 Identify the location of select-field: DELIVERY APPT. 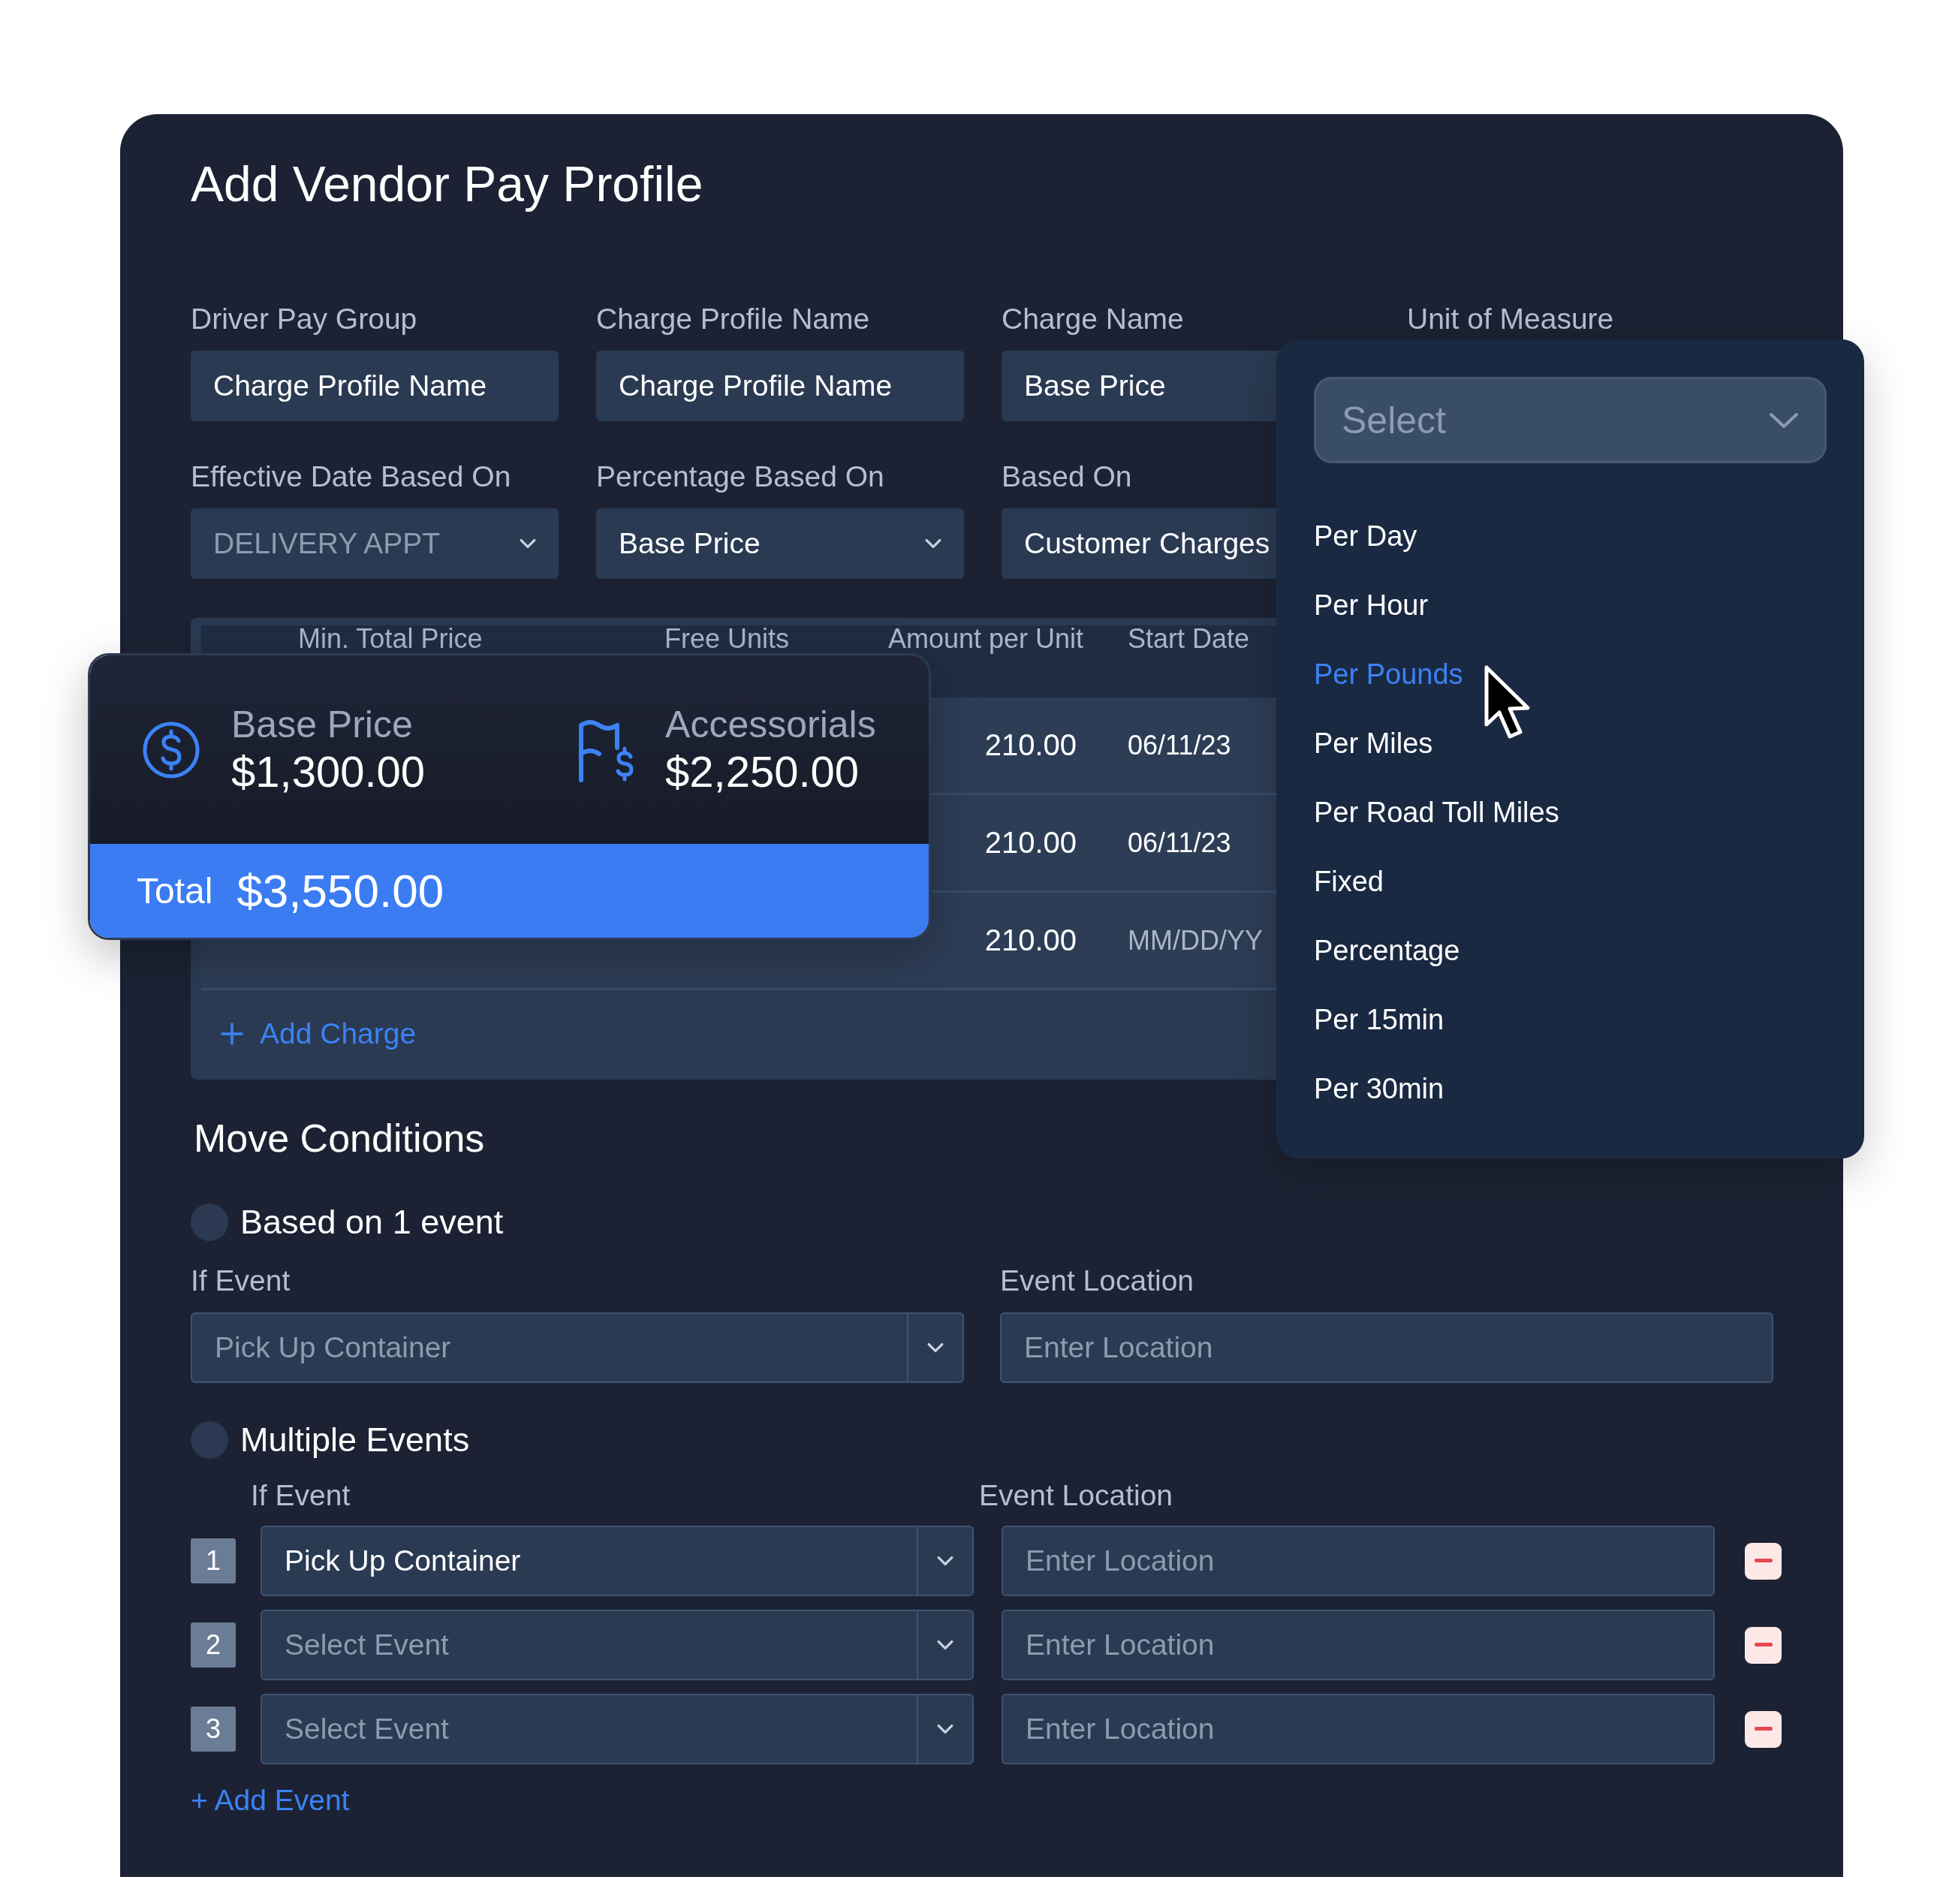
(375, 543).